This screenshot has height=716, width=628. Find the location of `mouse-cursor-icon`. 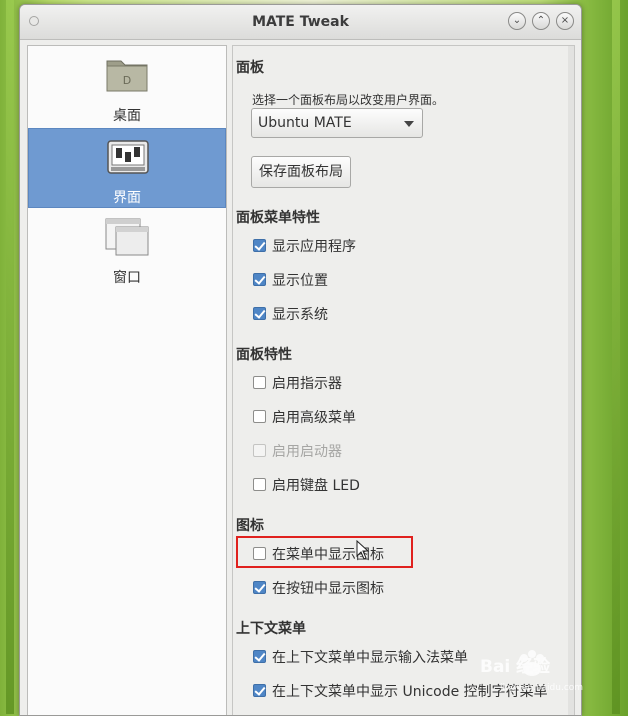

mouse-cursor-icon is located at coordinates (363, 550).